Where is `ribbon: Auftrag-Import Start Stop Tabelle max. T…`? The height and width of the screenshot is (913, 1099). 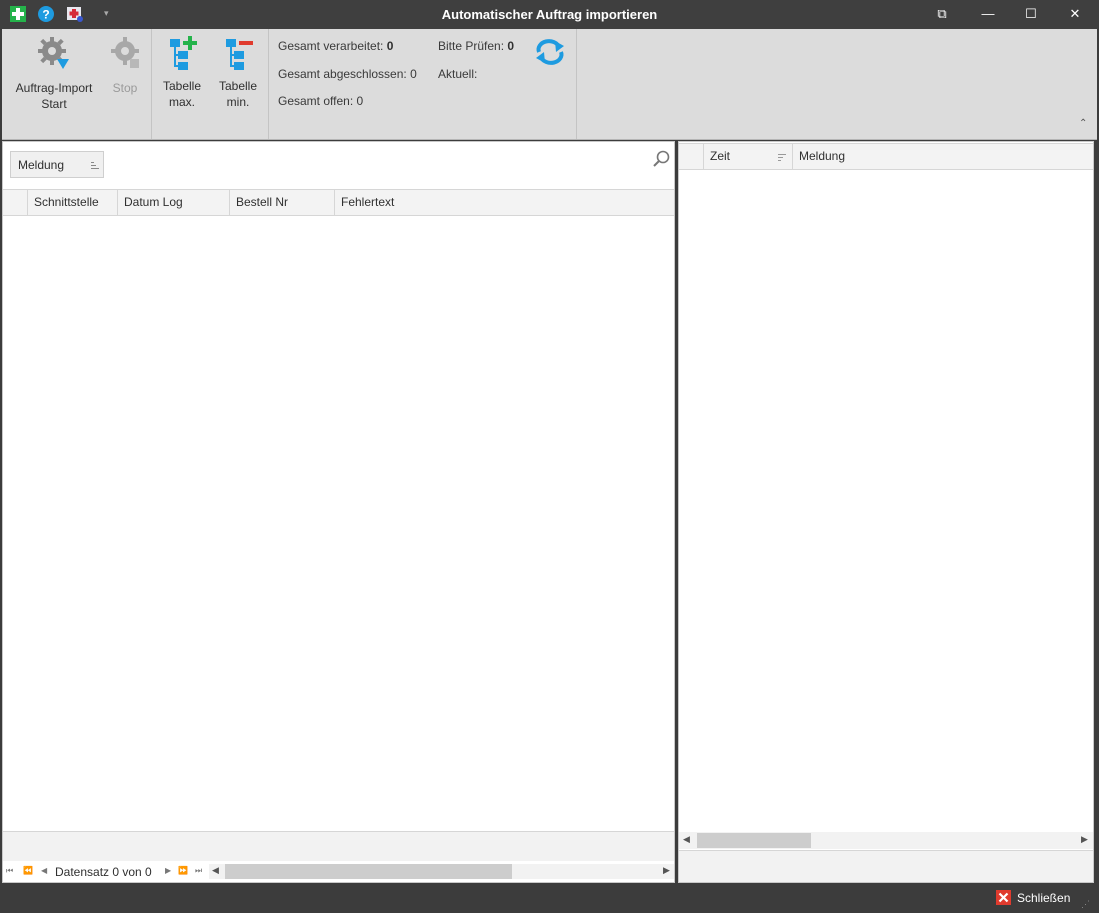
ribbon: Auftrag-Import Start Stop Tabelle max. T… is located at coordinates (549, 84).